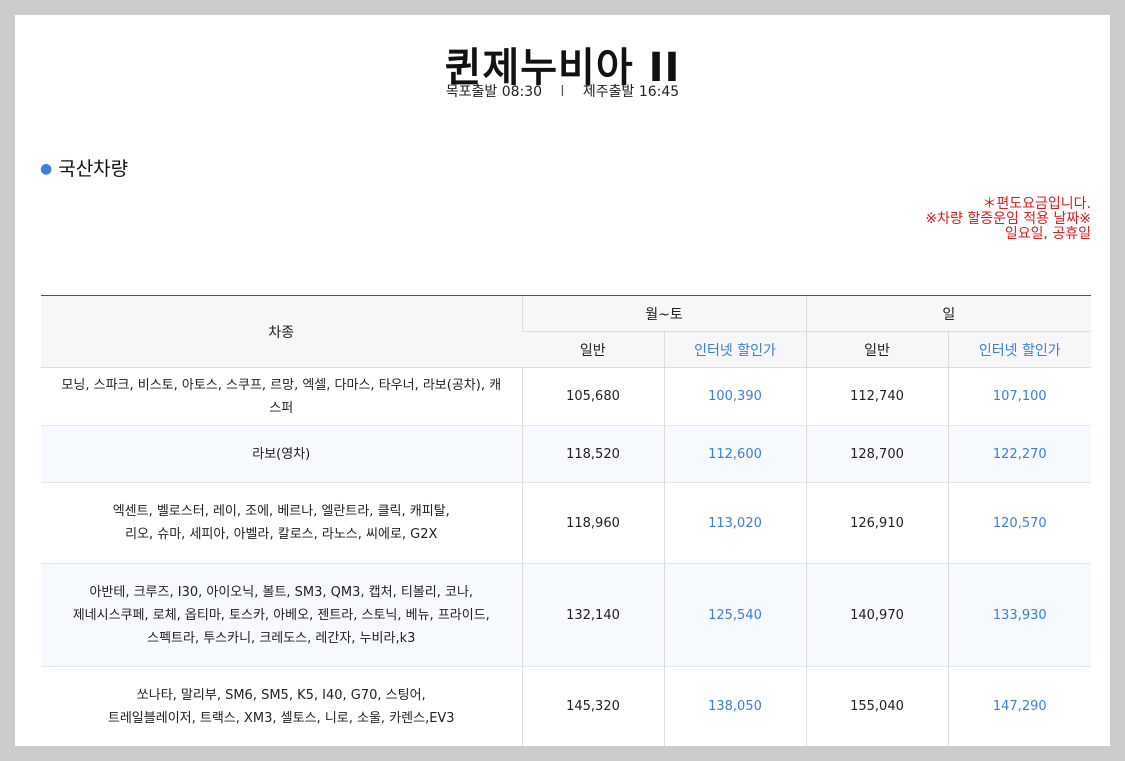  I want to click on weekday-internet-fare: 112,600, so click(734, 454).